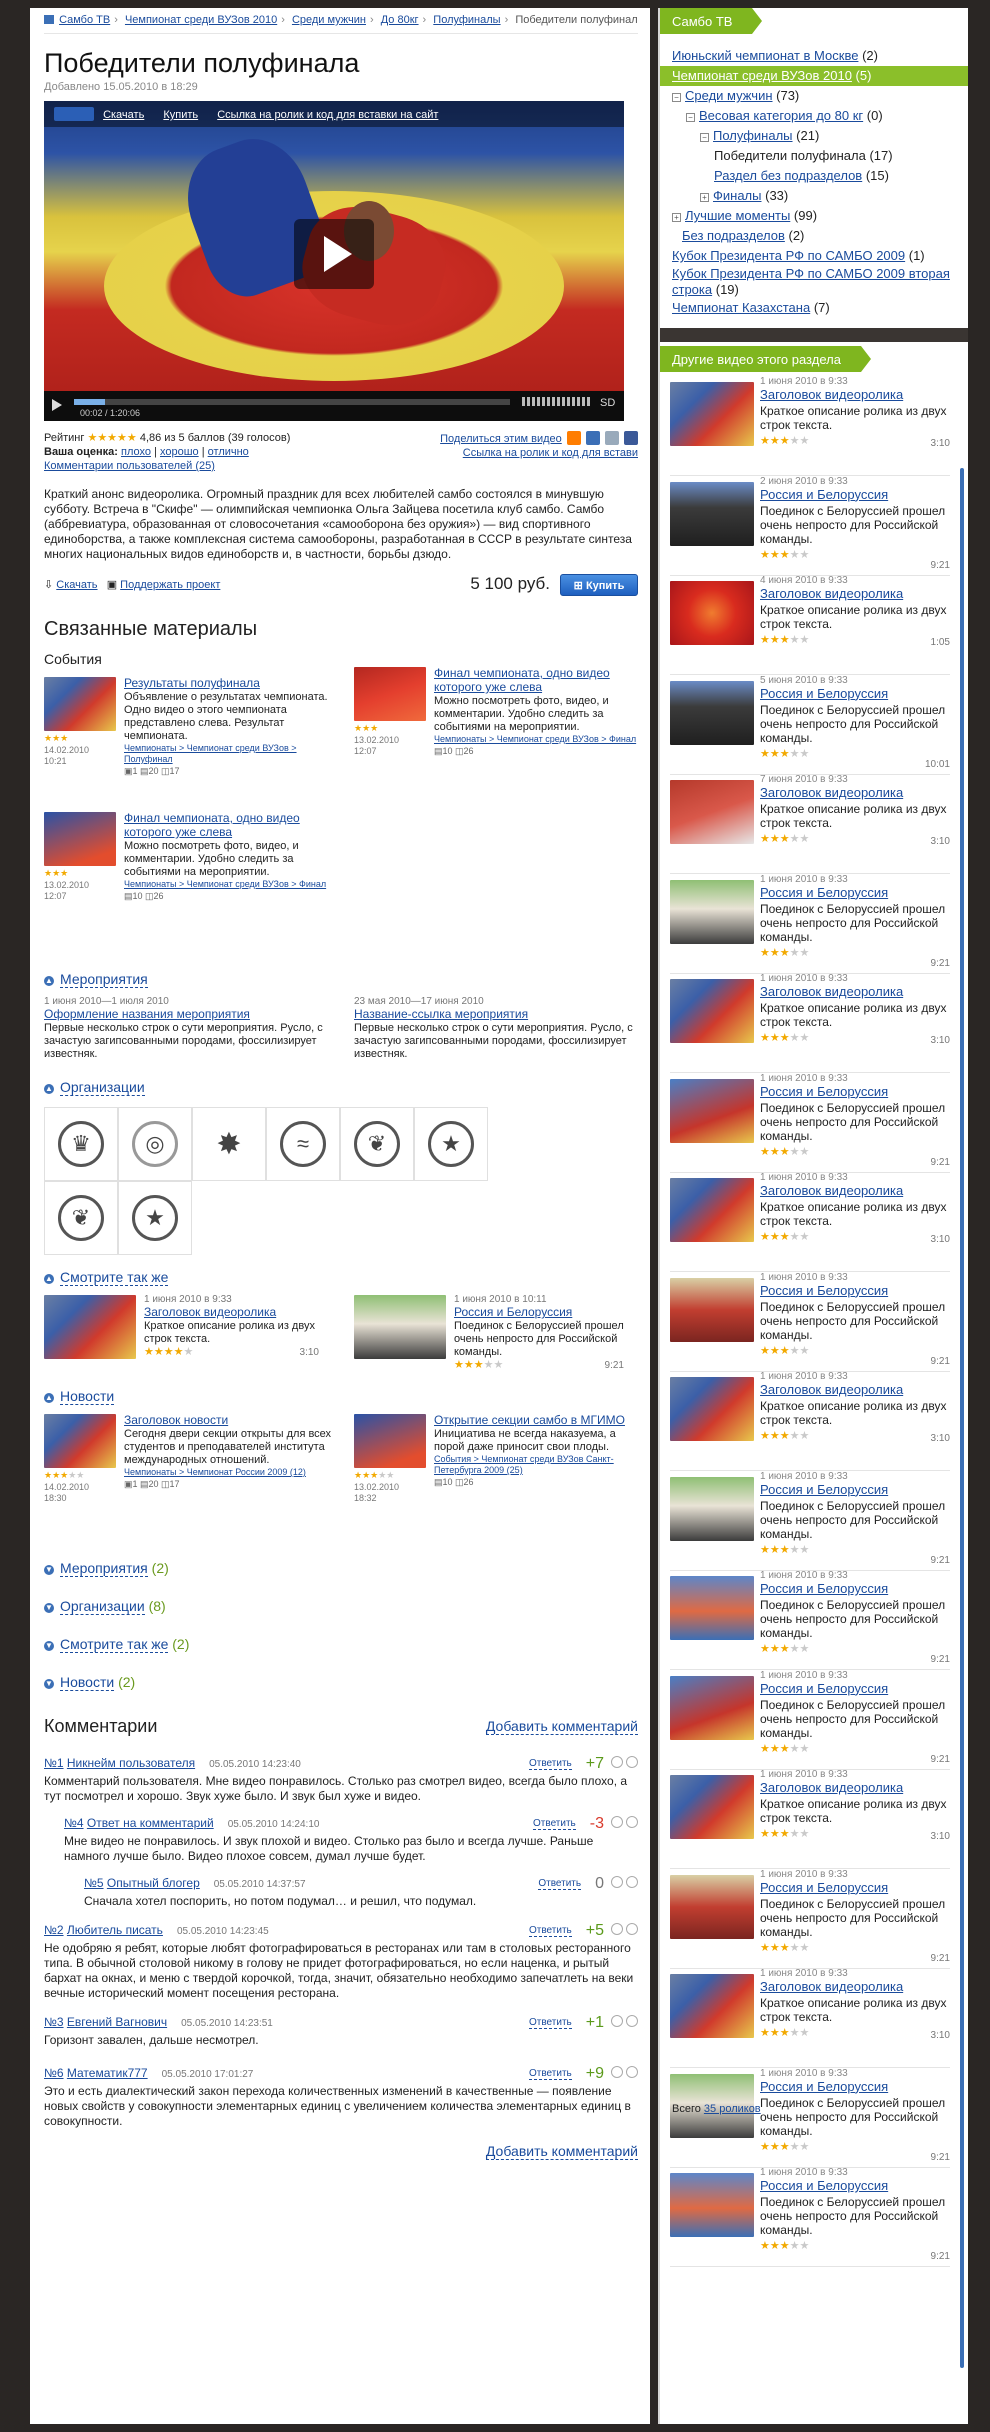  Describe the element at coordinates (54, 2073) in the screenshot. I see `comment-number: №6` at that location.